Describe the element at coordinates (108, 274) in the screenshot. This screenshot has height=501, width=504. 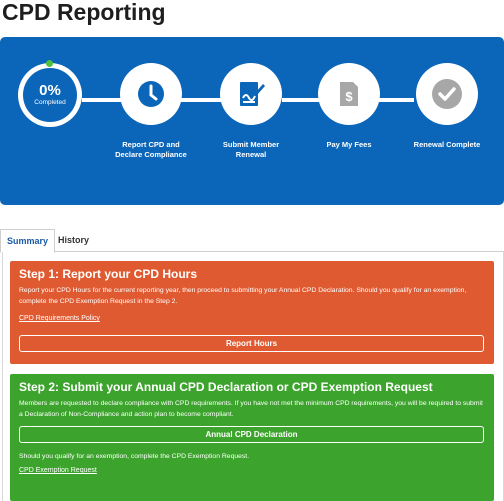
I see `step1-title: Step 1: Report your CPD Hours` at that location.